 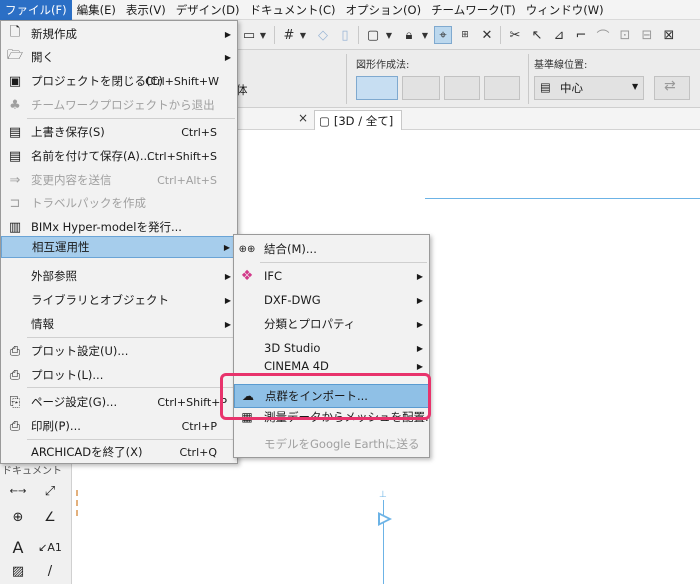 I want to click on toolbar-divider, so click(x=274, y=35).